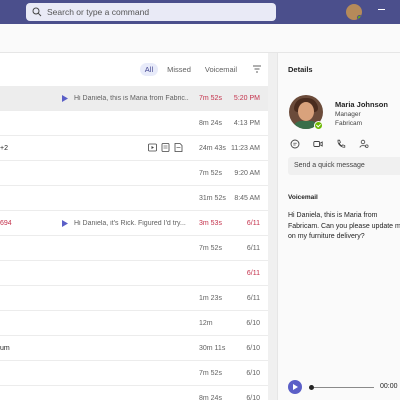 Image resolution: width=400 pixels, height=400 pixels. What do you see at coordinates (206, 323) in the screenshot?
I see `call-duration: 12m` at bounding box center [206, 323].